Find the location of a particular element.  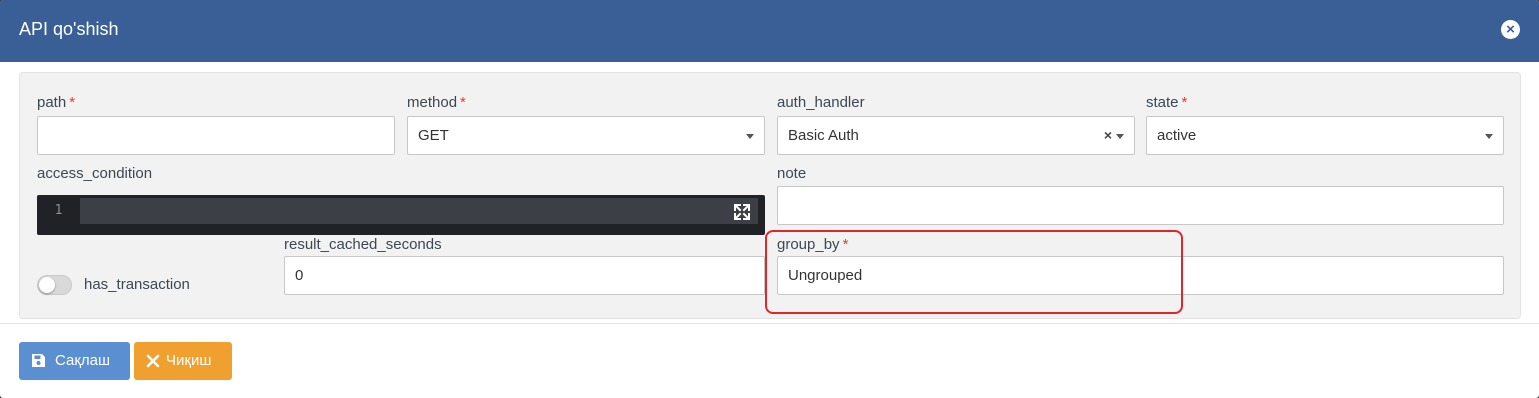

path-input is located at coordinates (216, 135).